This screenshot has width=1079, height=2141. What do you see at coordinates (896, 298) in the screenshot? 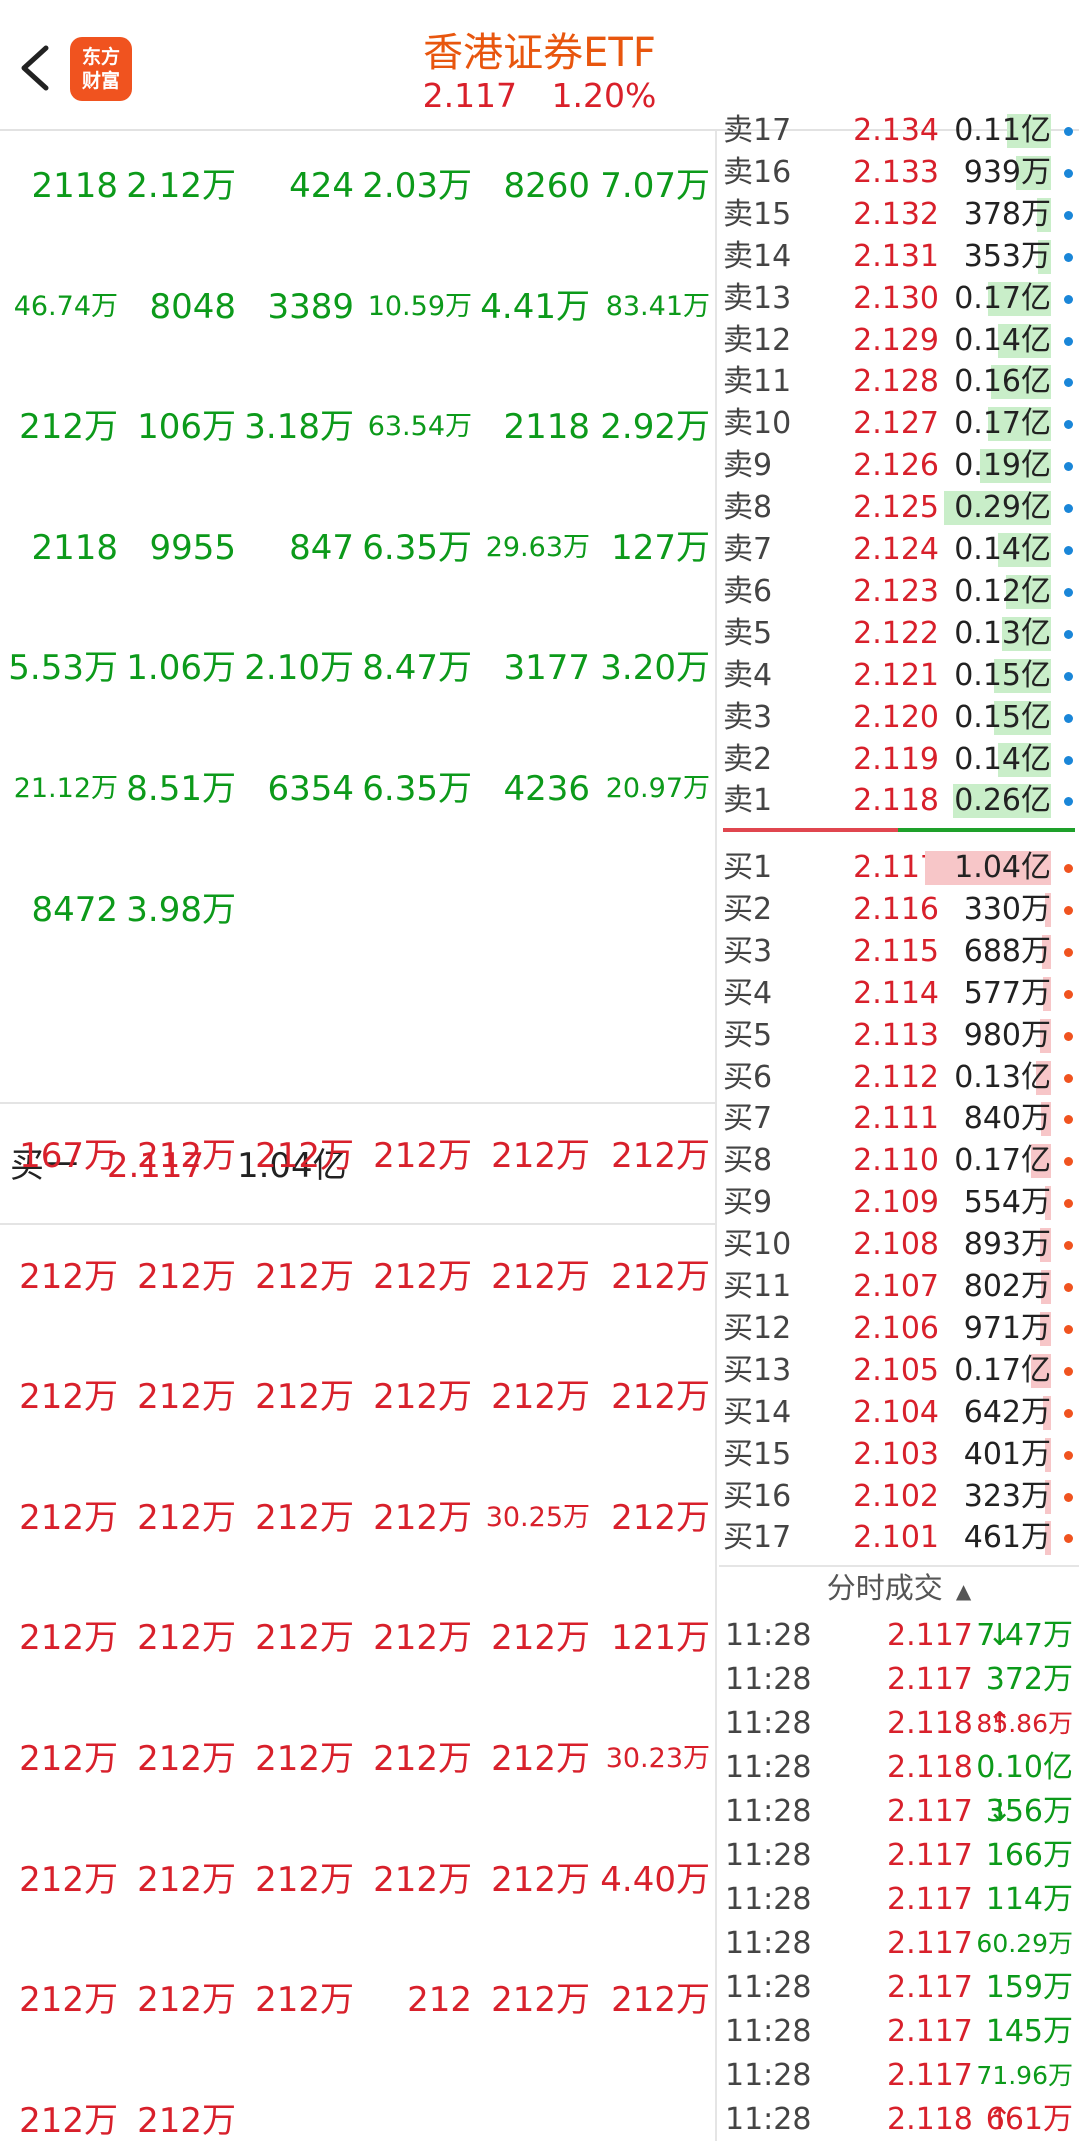
I see `level-price: 2.130` at bounding box center [896, 298].